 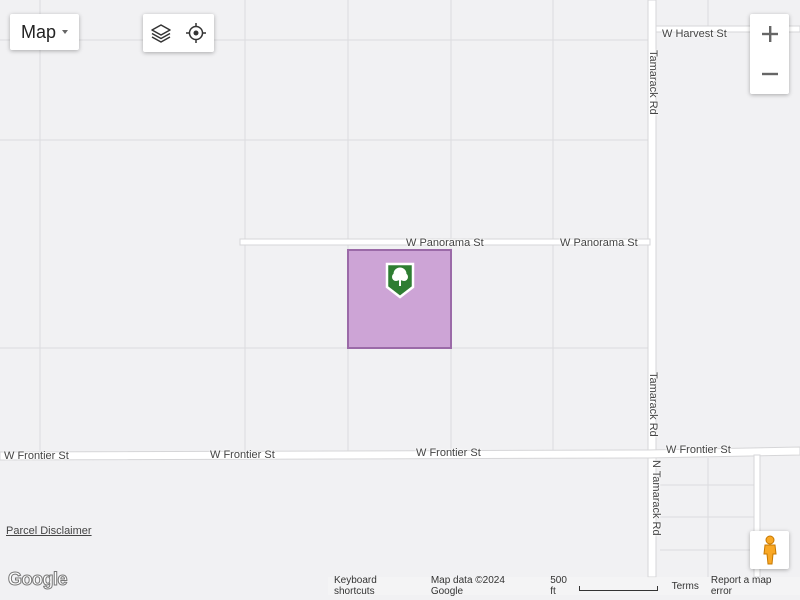 What do you see at coordinates (38, 579) in the screenshot?
I see `google-logo: Google` at bounding box center [38, 579].